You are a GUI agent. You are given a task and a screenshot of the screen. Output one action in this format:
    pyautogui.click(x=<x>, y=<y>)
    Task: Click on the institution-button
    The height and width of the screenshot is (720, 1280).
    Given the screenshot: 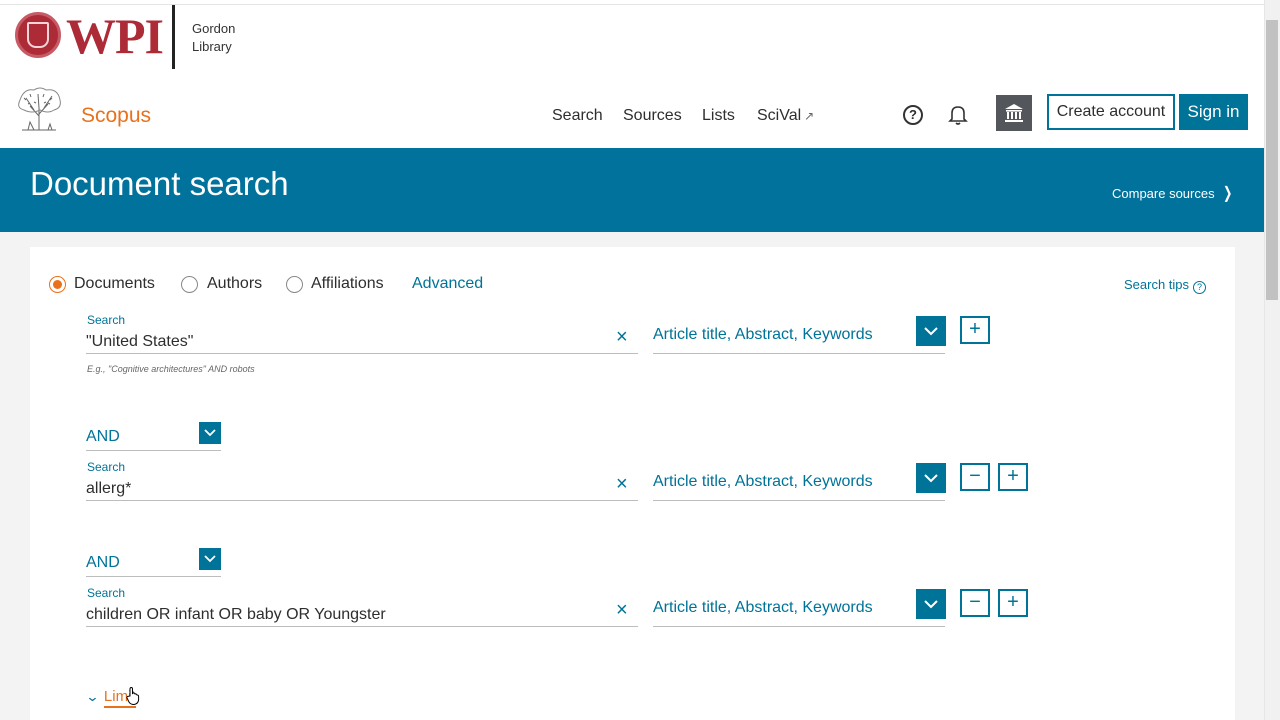 What is the action you would take?
    pyautogui.click(x=1014, y=113)
    